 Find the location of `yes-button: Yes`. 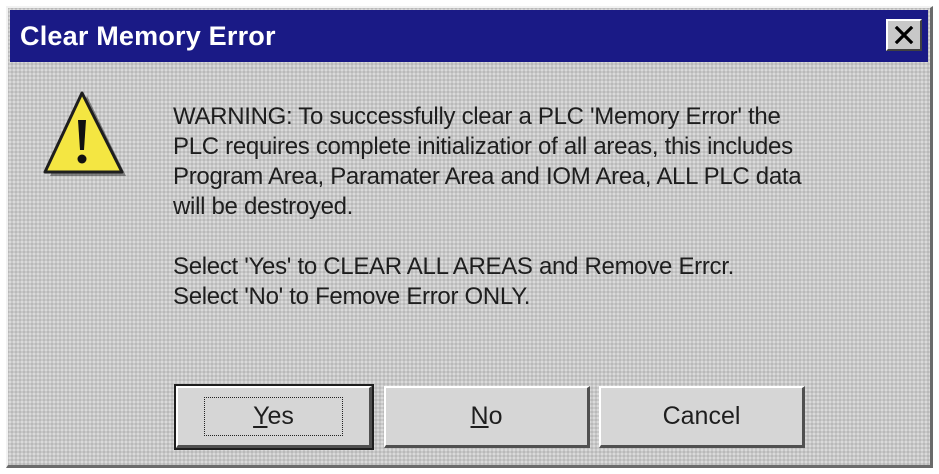

yes-button: Yes is located at coordinates (274, 417).